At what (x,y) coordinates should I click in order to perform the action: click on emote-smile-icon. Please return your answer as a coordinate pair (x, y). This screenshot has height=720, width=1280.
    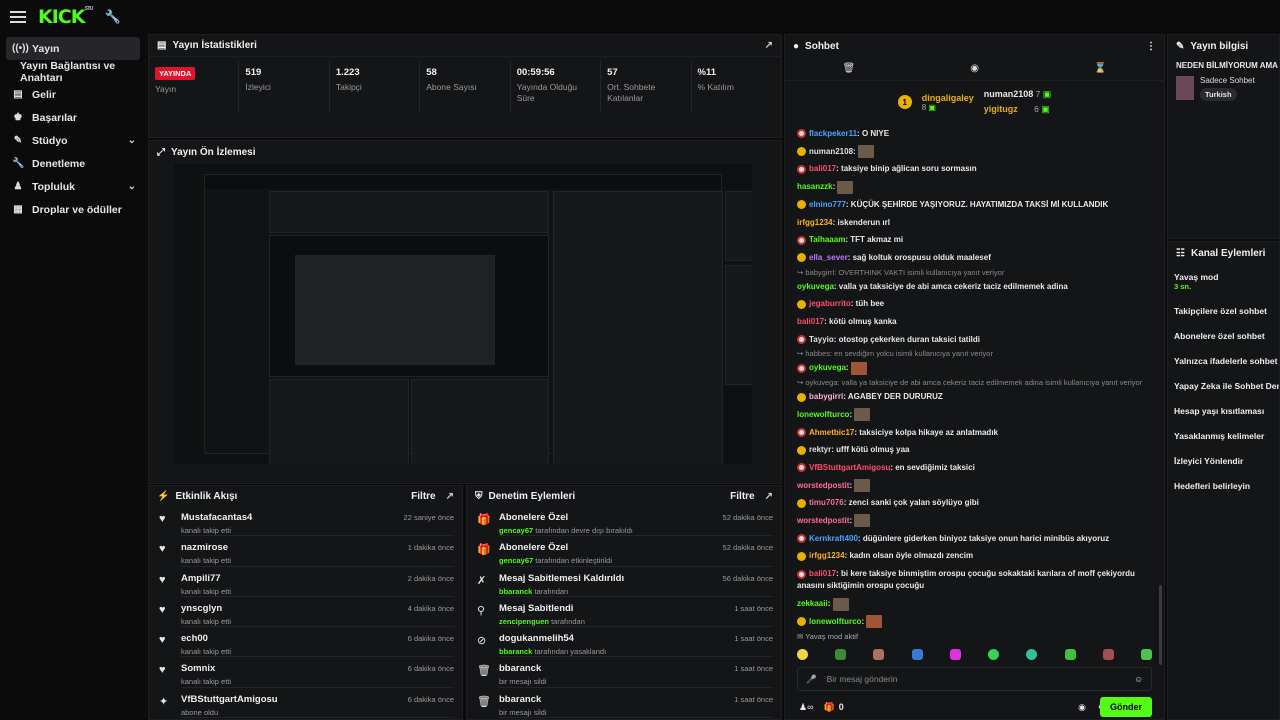
    Looking at the image, I should click on (802, 654).